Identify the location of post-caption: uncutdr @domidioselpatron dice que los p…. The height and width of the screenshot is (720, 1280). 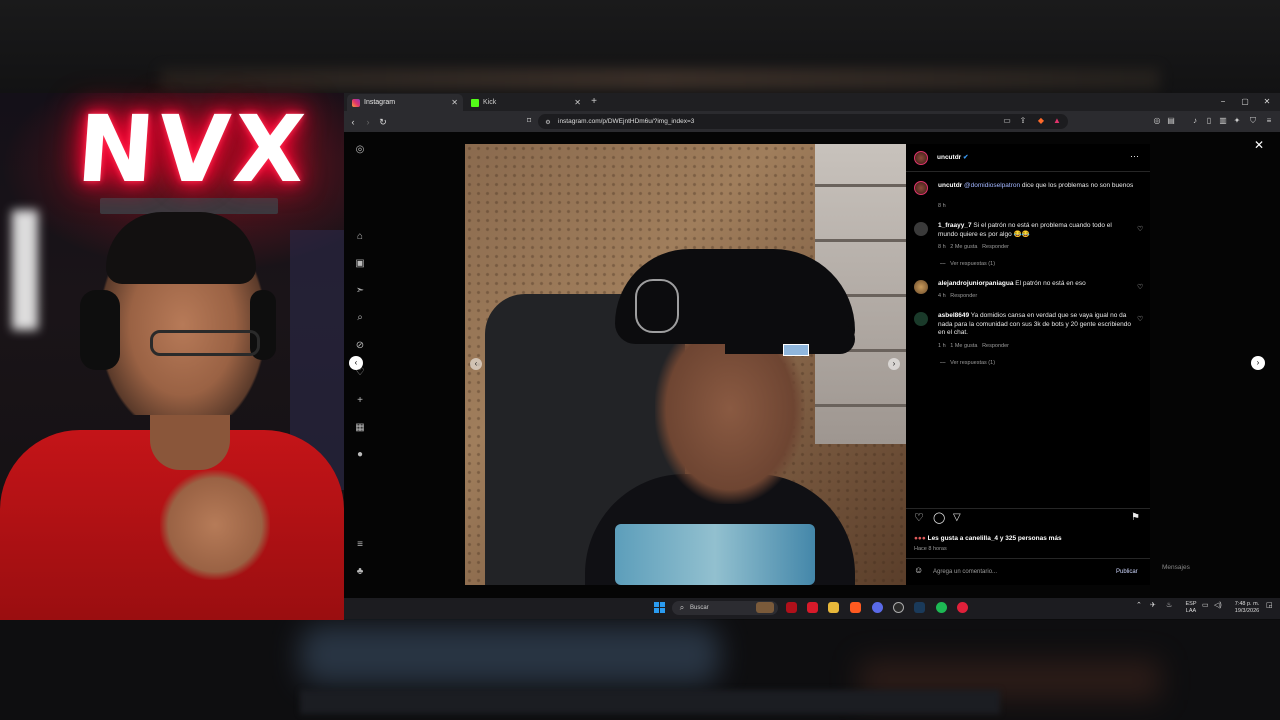
(1036, 185).